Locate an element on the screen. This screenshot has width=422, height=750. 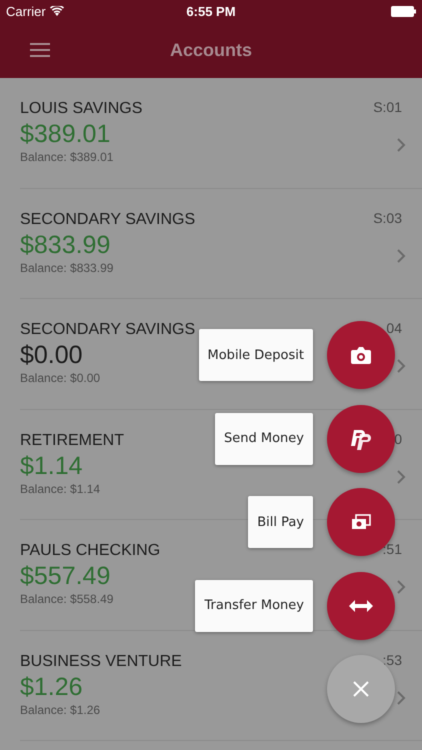
account-amount: $1.14 is located at coordinates (51, 465).